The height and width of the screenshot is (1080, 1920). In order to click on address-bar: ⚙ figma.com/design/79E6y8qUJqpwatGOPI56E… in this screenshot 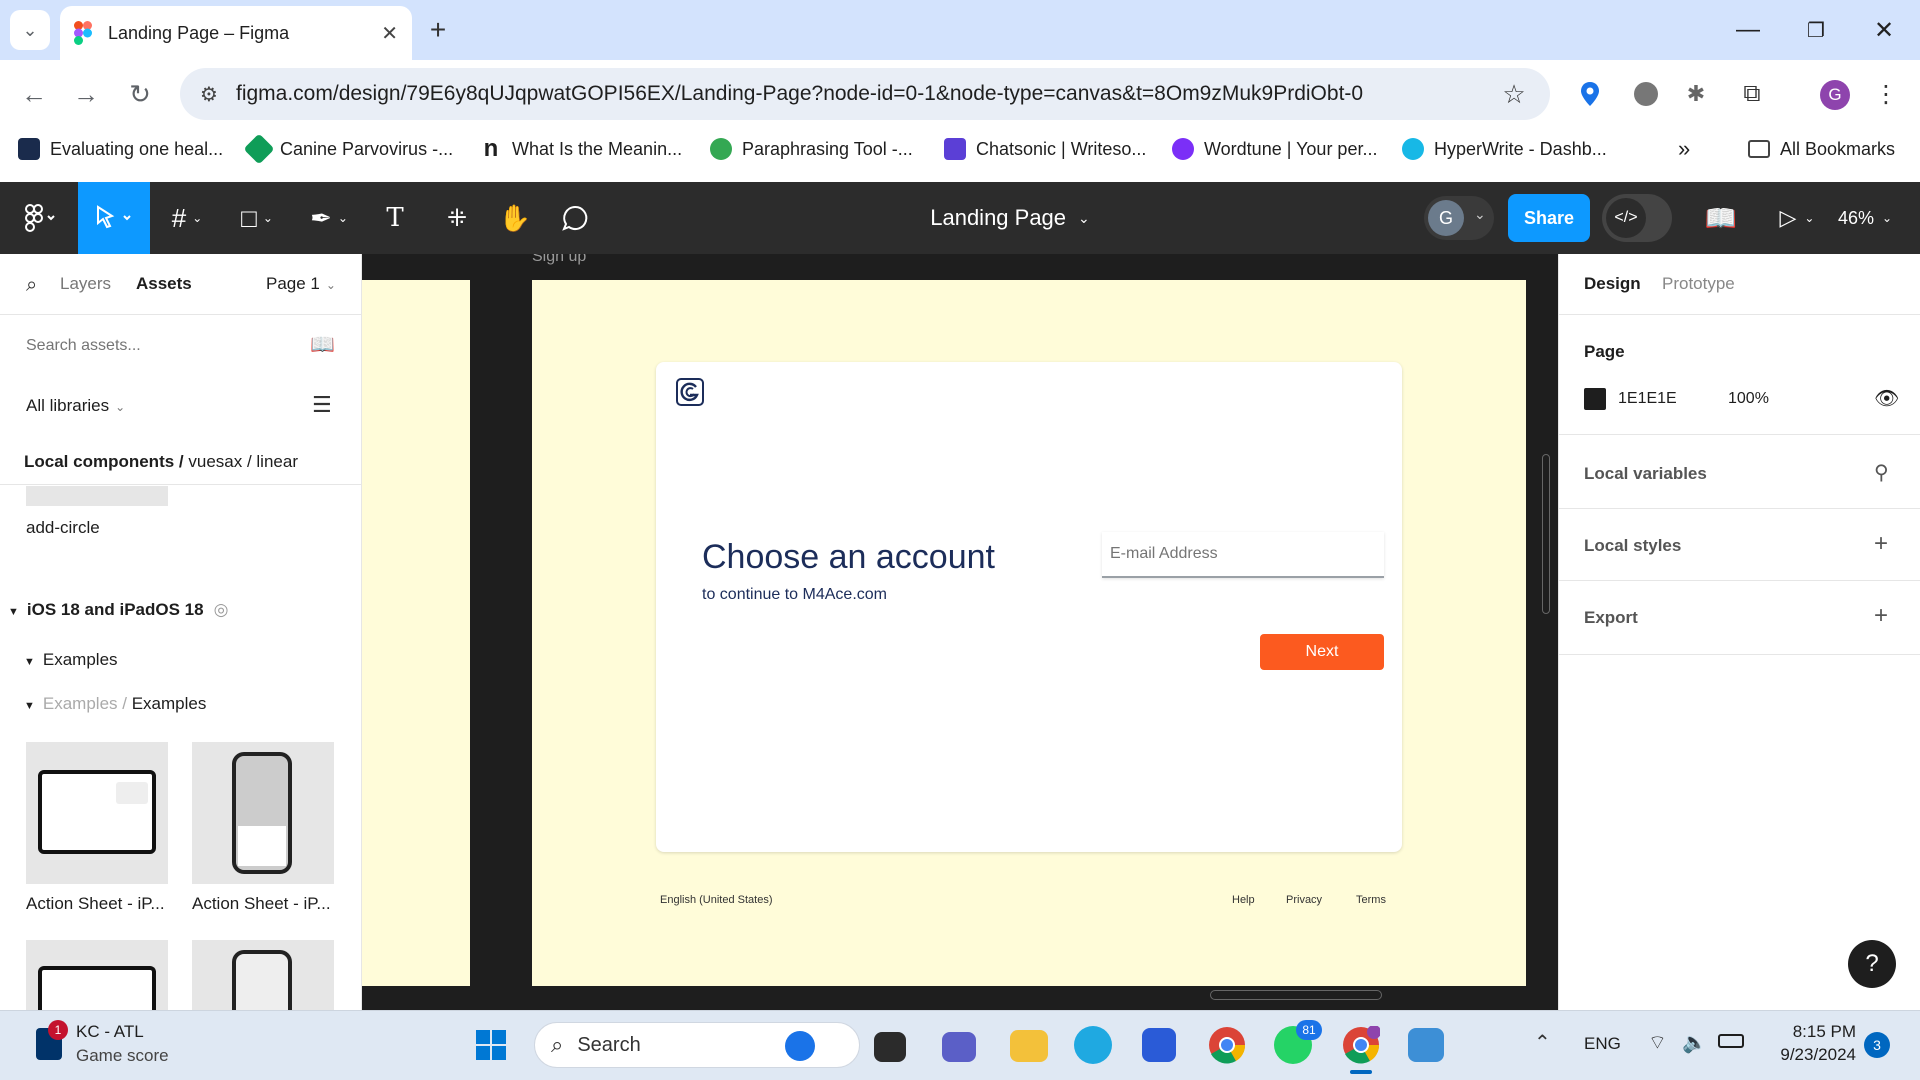, I will do `click(865, 94)`.